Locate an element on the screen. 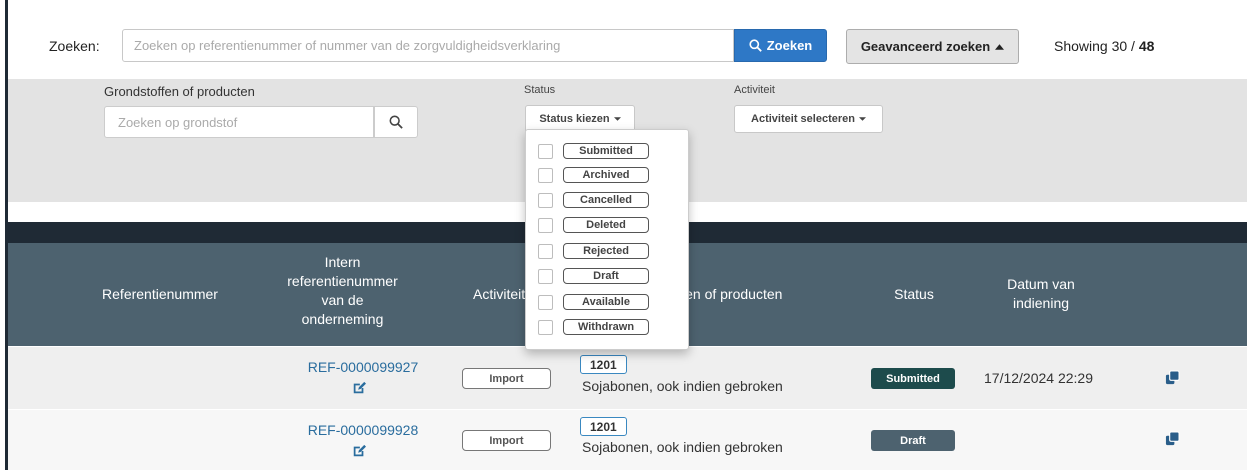  status-option-rejected: Rejected is located at coordinates (593, 251).